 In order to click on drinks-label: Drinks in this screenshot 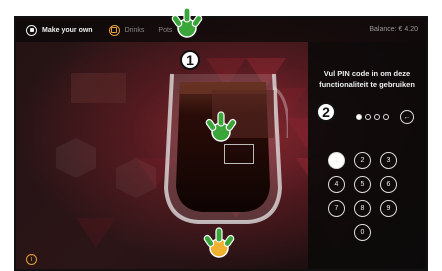, I will do `click(134, 30)`.